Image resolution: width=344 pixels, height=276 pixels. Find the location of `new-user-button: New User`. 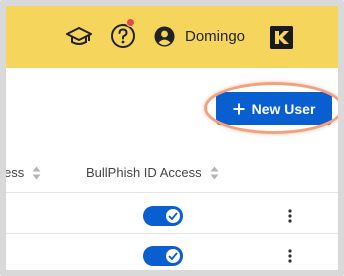

new-user-button: New User is located at coordinates (274, 108).